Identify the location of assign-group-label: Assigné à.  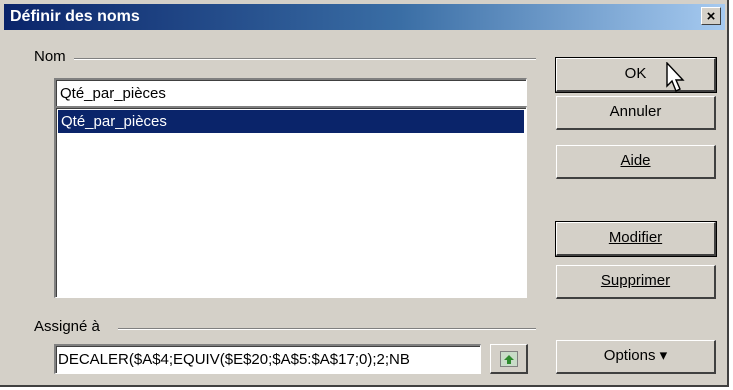
(69, 326).